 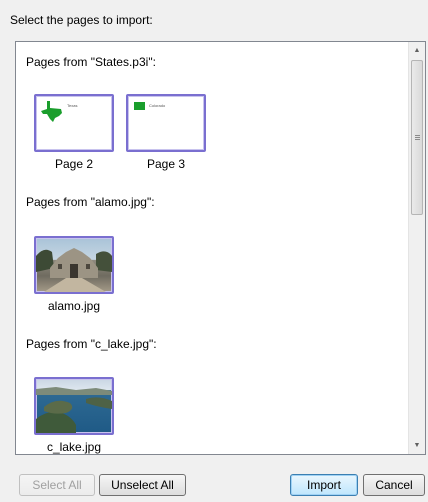 I want to click on group-title-states: Pages from "States.p3i":, so click(x=91, y=62).